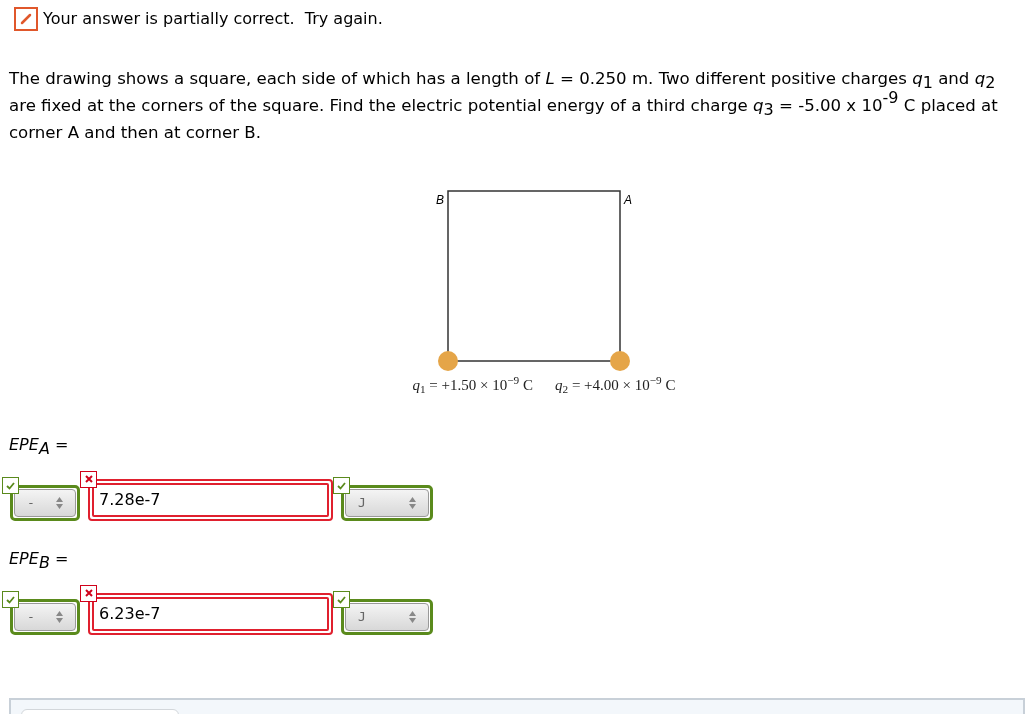 The width and height of the screenshot is (1034, 714). I want to click on feedback-message: Your answer is partially correct. Try again., so click(213, 19).